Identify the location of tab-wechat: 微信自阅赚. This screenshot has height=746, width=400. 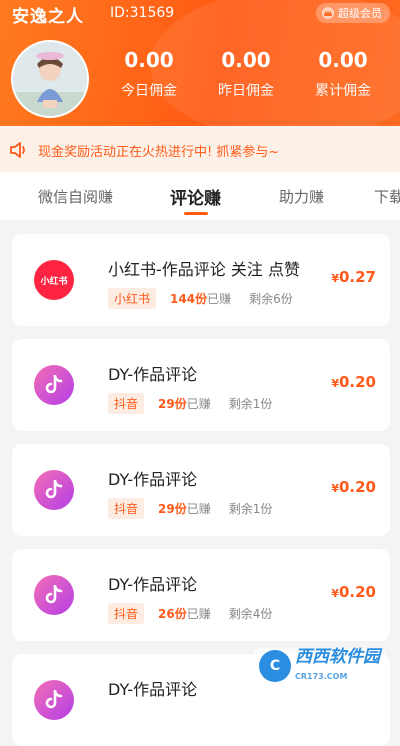
(75, 196).